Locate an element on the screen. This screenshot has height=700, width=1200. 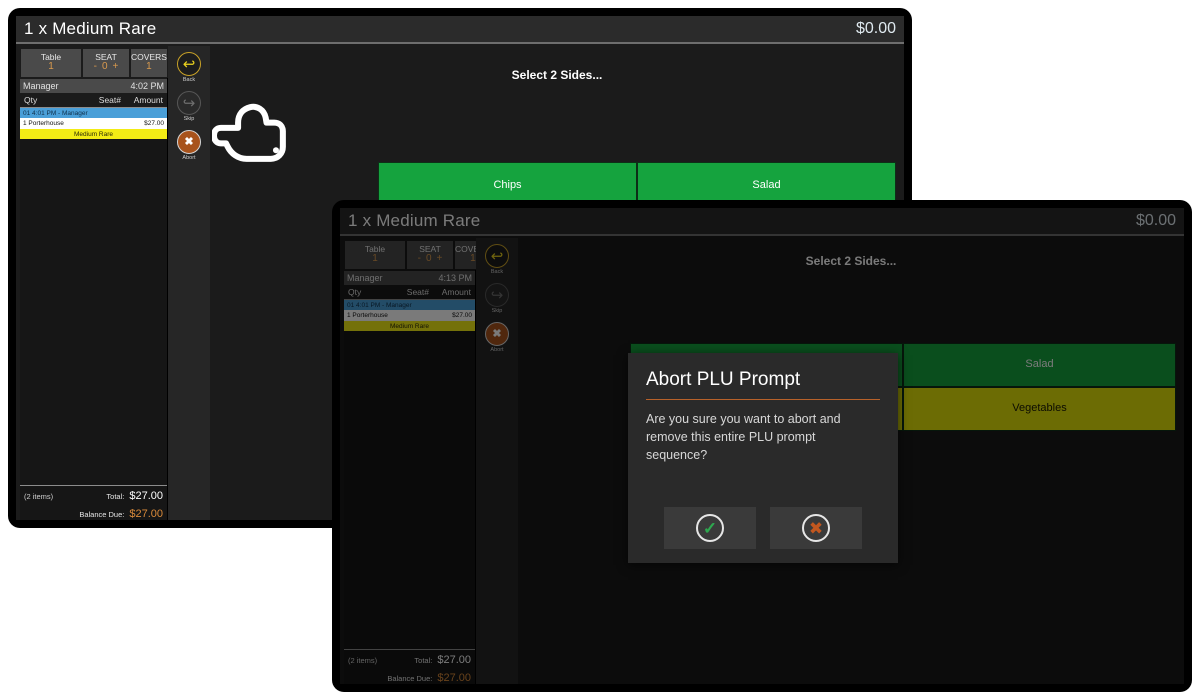
covers-cell: COVERS 1 is located at coordinates (149, 63).